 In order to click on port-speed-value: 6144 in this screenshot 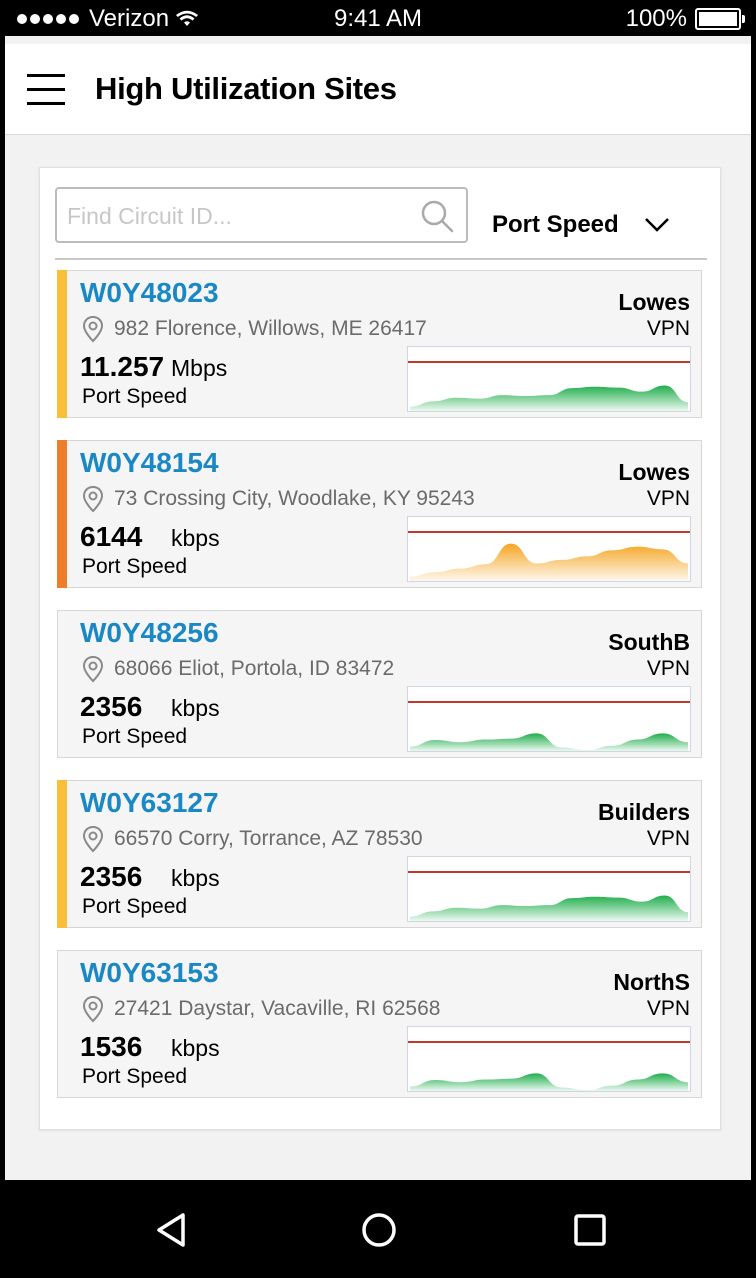, I will do `click(111, 536)`.